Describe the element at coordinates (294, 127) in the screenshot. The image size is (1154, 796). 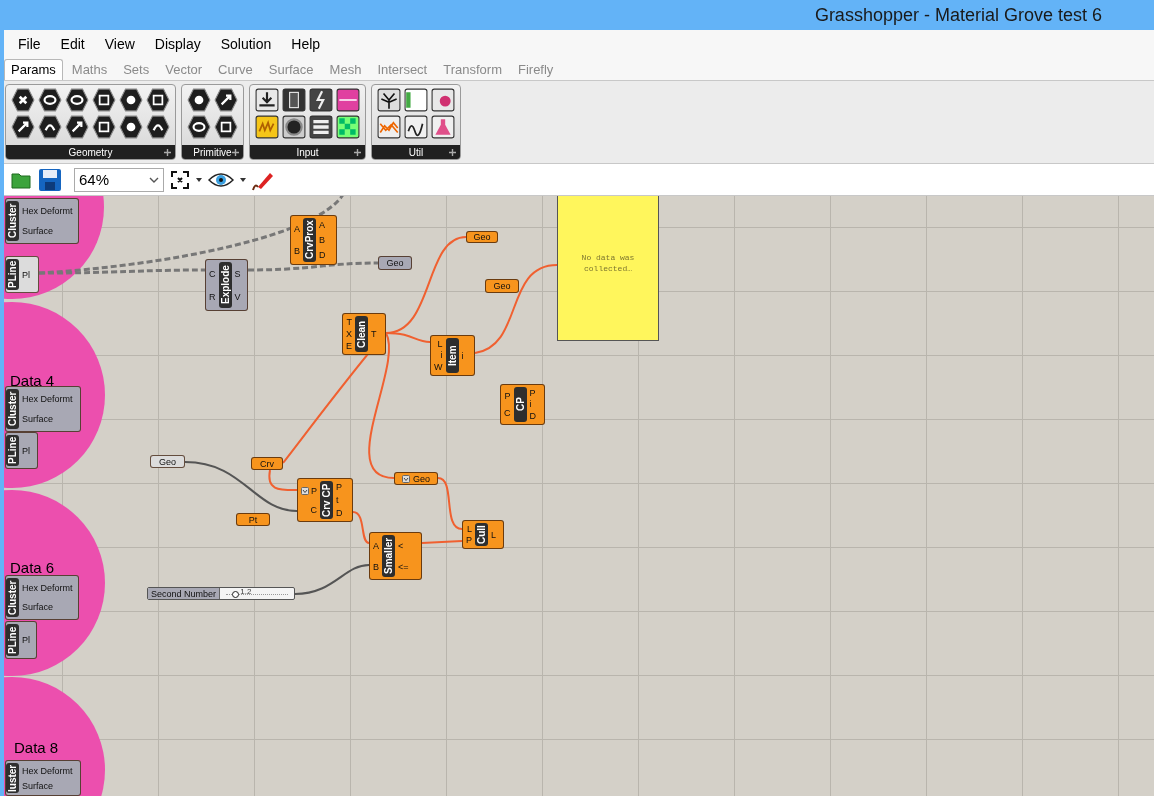
I see `knob-icon` at that location.